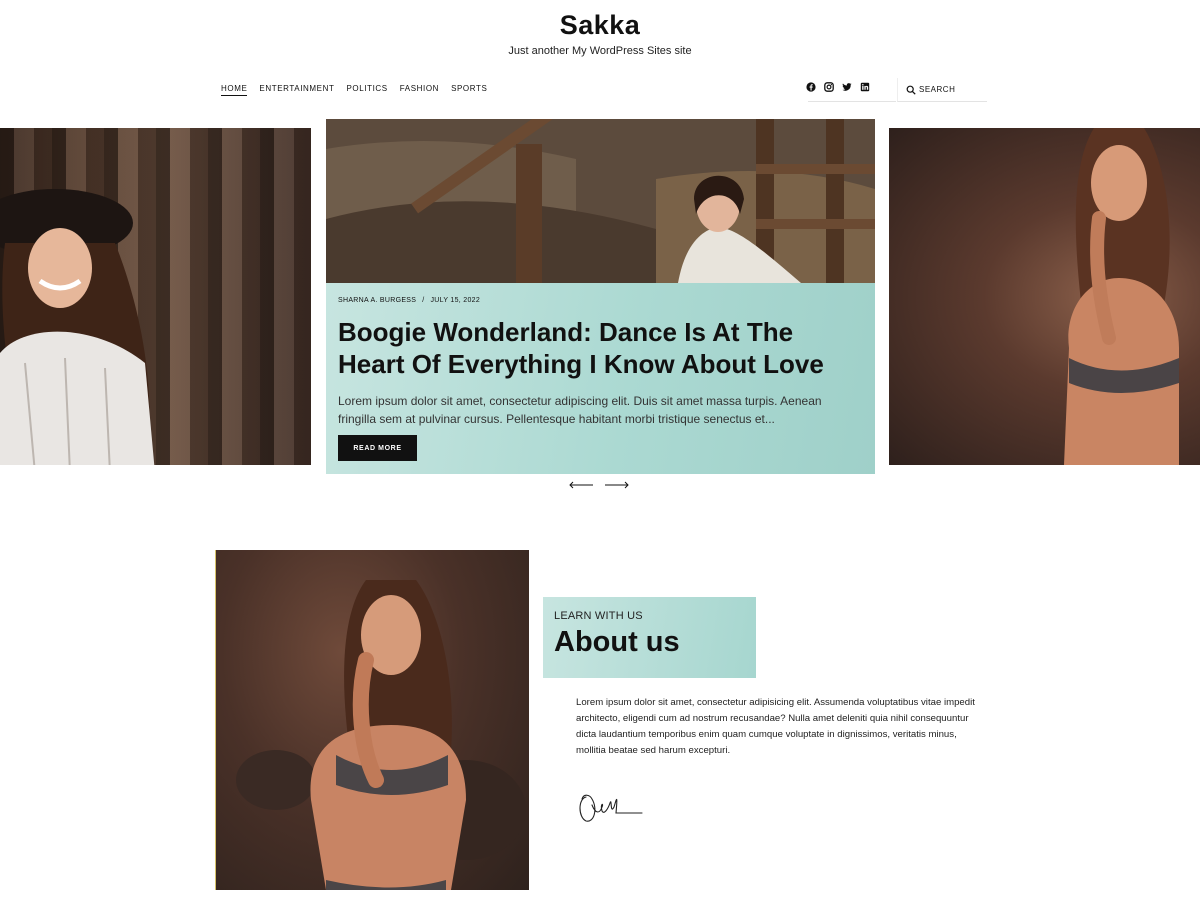 This screenshot has height=900, width=1200. I want to click on featured-image, so click(600, 201).